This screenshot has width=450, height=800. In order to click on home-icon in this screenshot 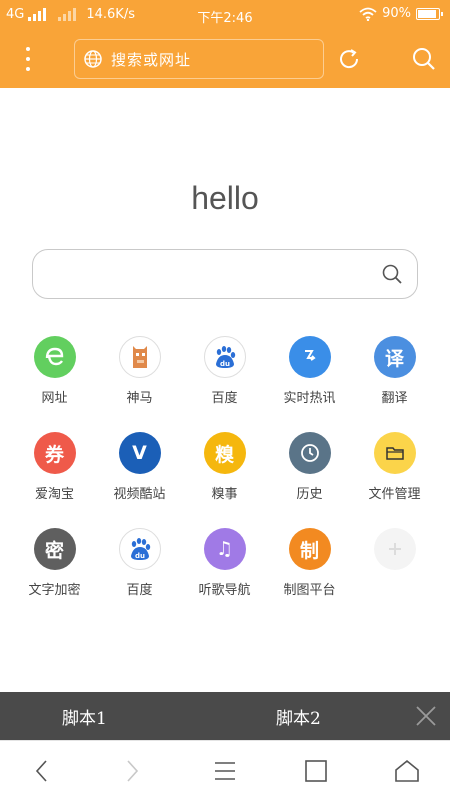, I will do `click(407, 771)`.